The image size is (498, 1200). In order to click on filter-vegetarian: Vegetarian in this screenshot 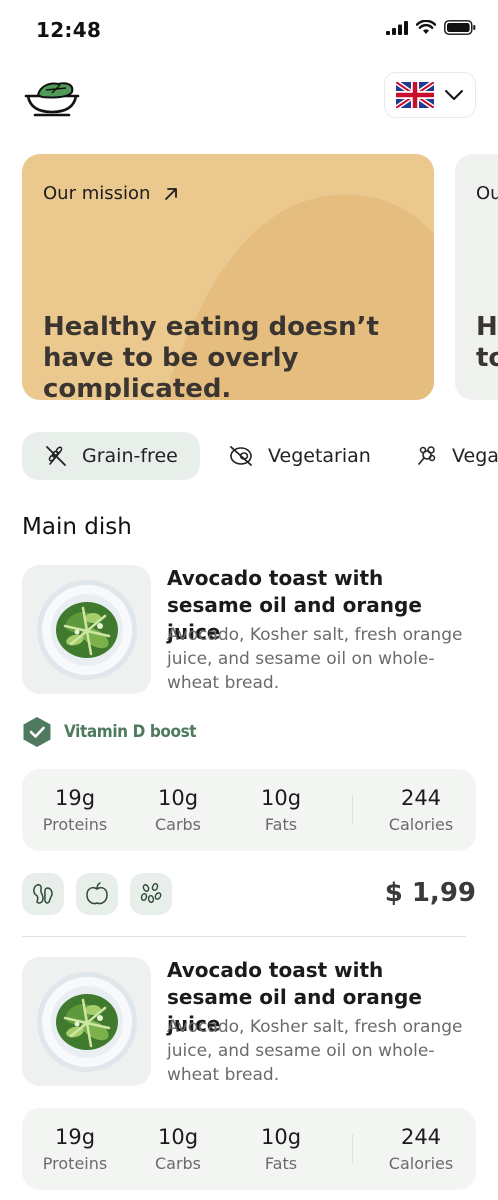, I will do `click(299, 456)`.